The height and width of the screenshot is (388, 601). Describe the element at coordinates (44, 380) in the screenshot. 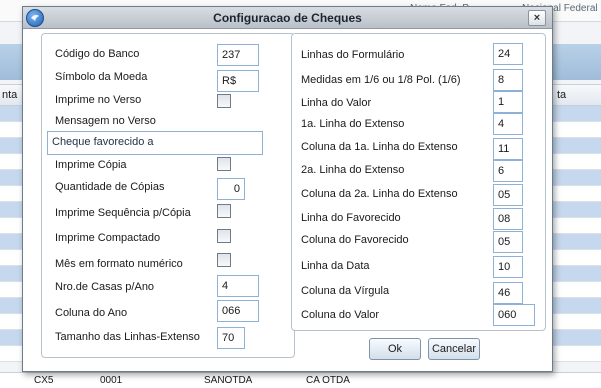

I see `background-cell: CX5` at that location.